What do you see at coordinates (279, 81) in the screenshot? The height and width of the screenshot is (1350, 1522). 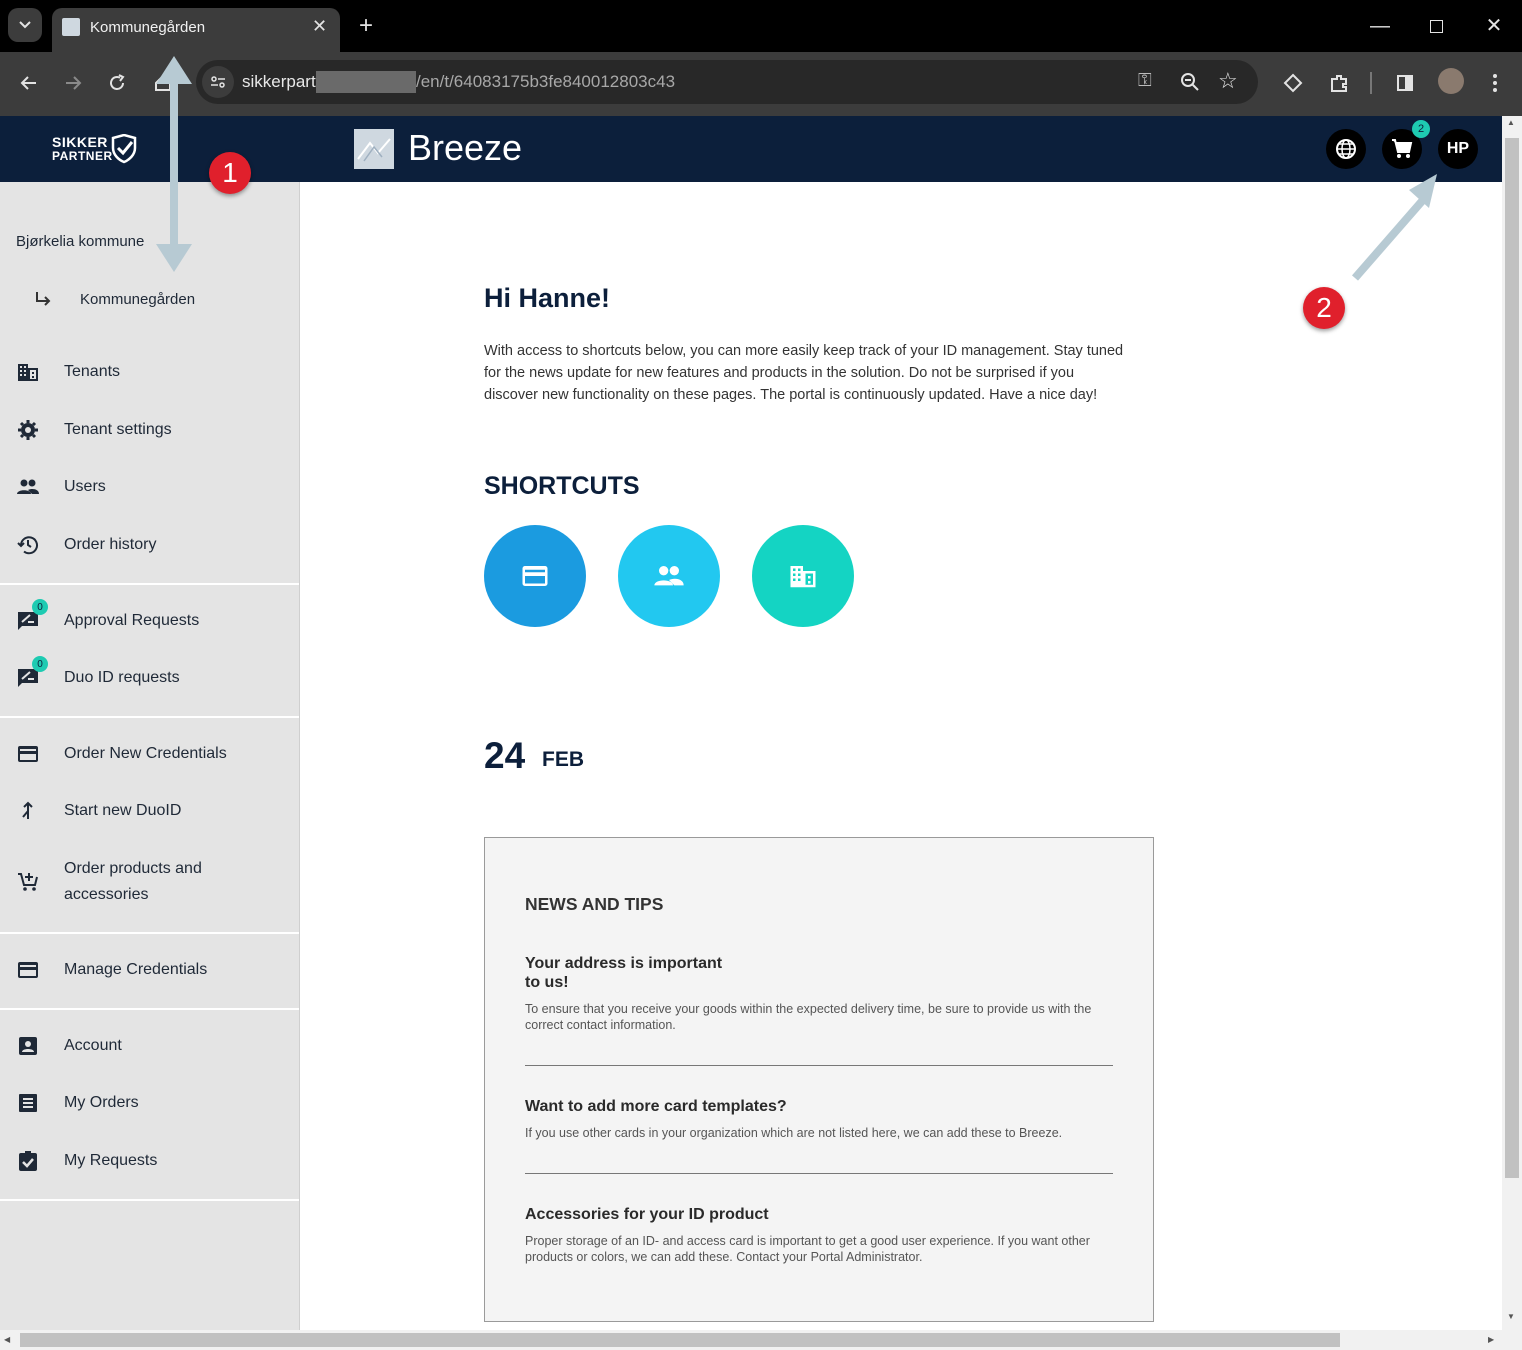 I see `url-host: sikkerpart` at bounding box center [279, 81].